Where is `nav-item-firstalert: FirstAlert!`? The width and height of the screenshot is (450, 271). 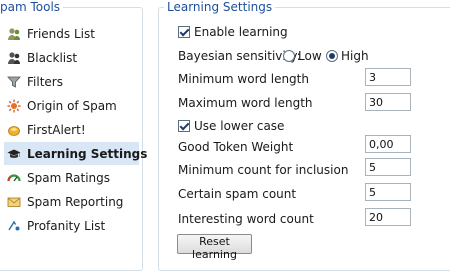 nav-item-firstalert: FirstAlert! is located at coordinates (71, 129).